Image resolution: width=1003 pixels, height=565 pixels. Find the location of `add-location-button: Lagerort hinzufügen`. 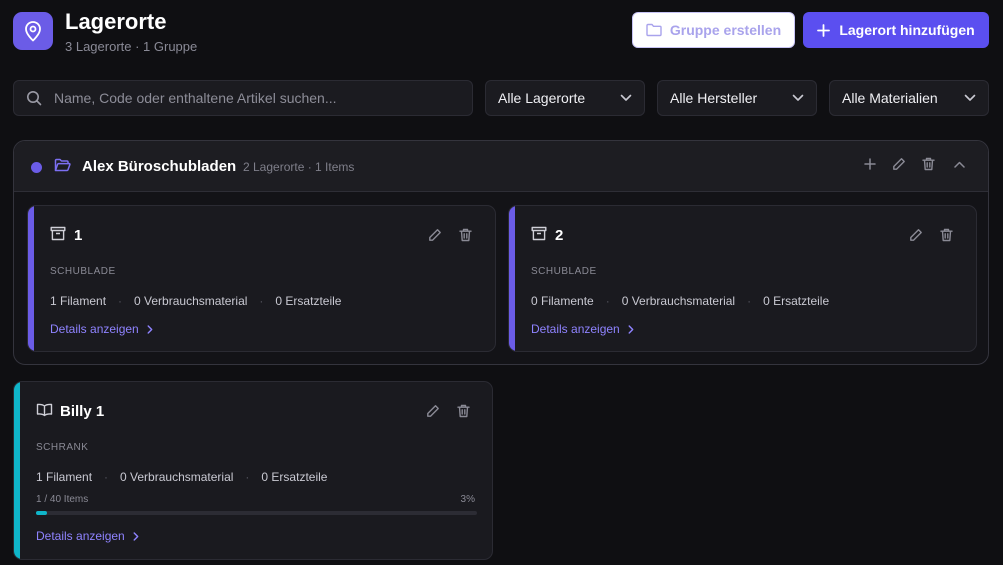

add-location-button: Lagerort hinzufügen is located at coordinates (896, 30).